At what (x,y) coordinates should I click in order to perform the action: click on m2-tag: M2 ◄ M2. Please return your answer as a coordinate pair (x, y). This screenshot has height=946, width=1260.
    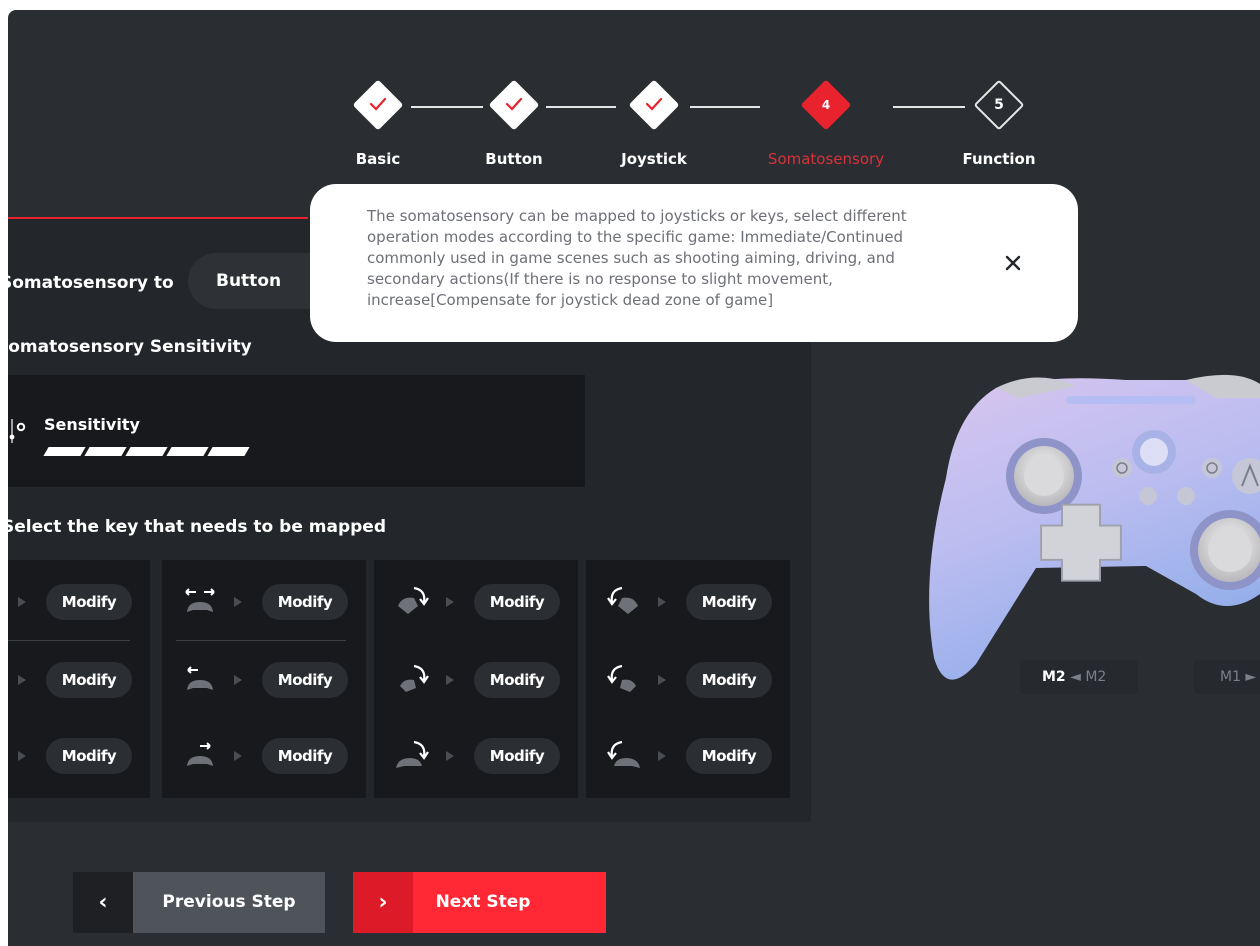
    Looking at the image, I should click on (1079, 677).